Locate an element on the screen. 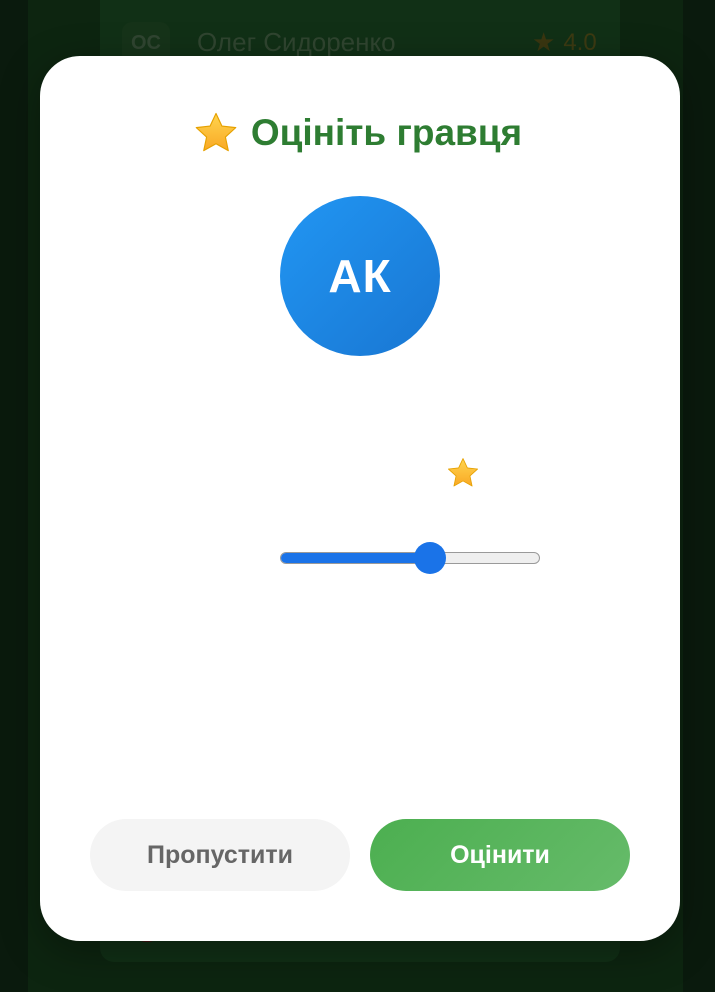 The width and height of the screenshot is (715, 992). avatar-initials: АК is located at coordinates (360, 276).